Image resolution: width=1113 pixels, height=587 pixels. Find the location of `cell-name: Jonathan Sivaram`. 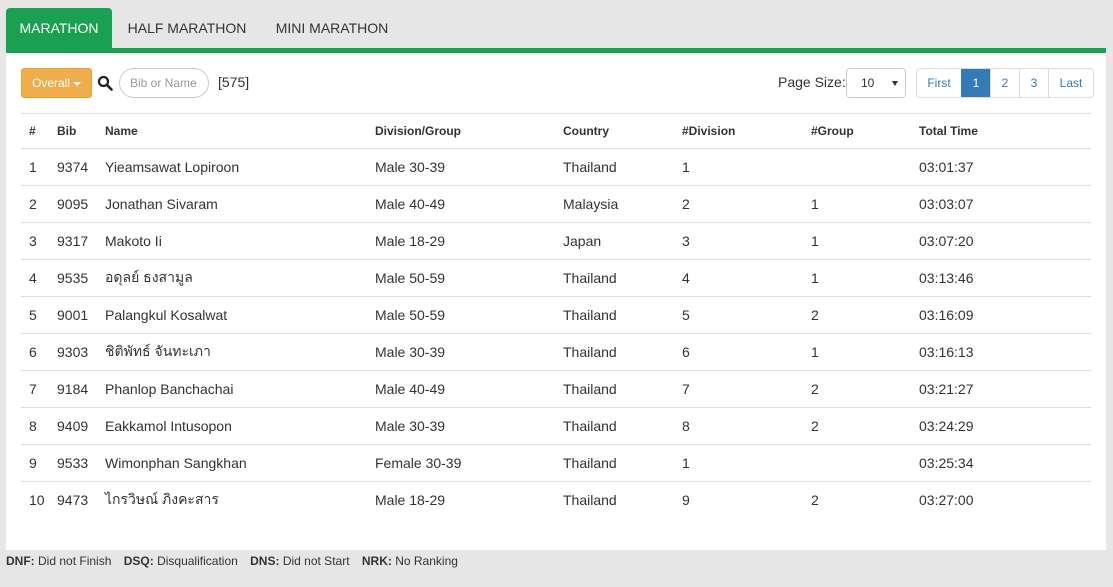

cell-name: Jonathan Sivaram is located at coordinates (232, 204).